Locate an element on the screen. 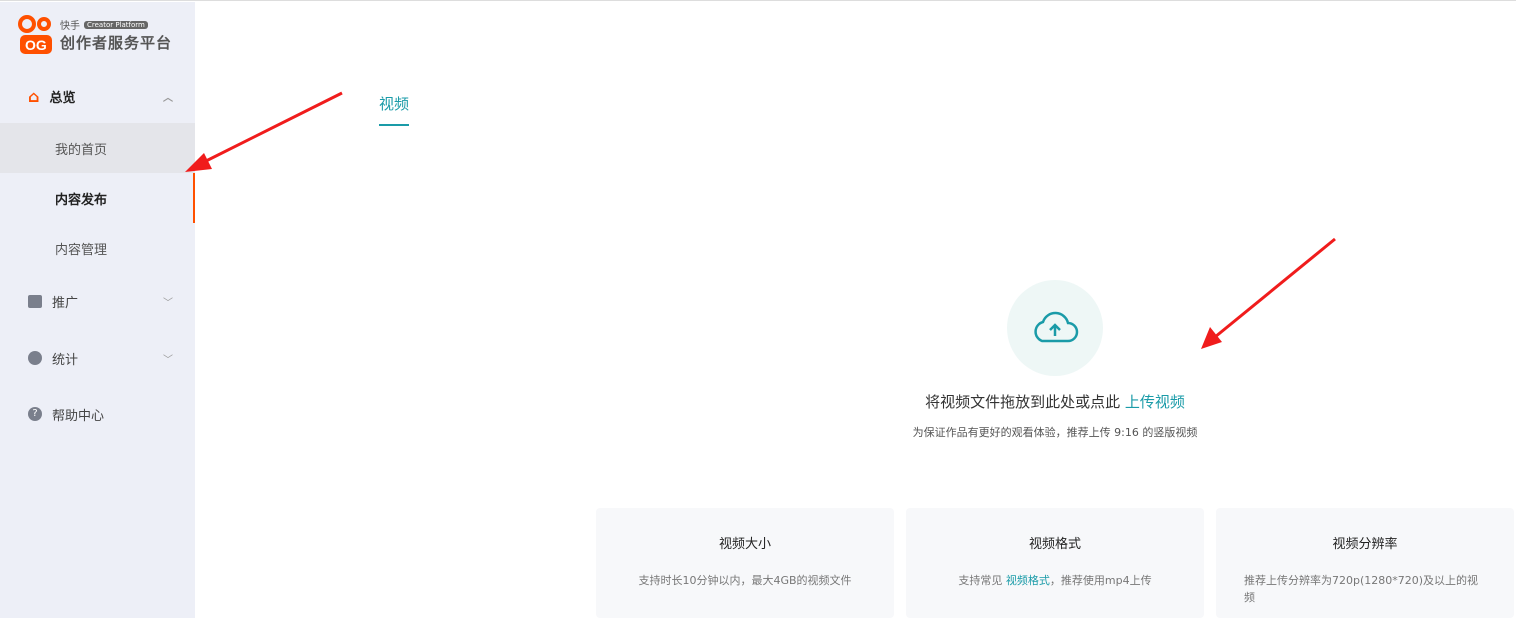 The image size is (1516, 618). card-desc: 推荐上传分辨率为720p(1280*720)及以上的视频 is located at coordinates (1361, 589).